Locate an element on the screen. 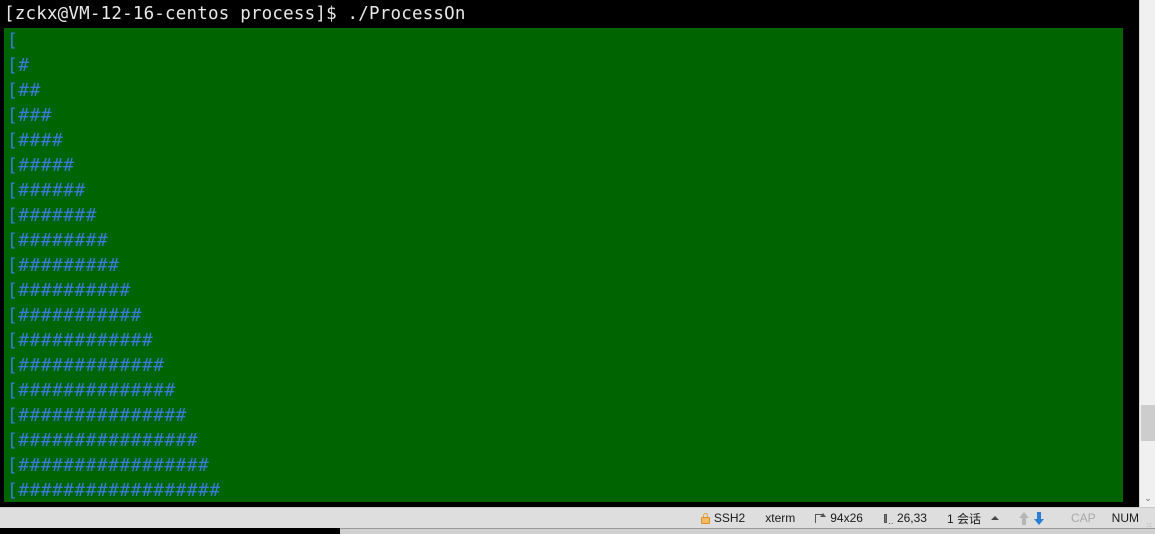  scroll-down-icon: ⌄ is located at coordinates (1147, 498).